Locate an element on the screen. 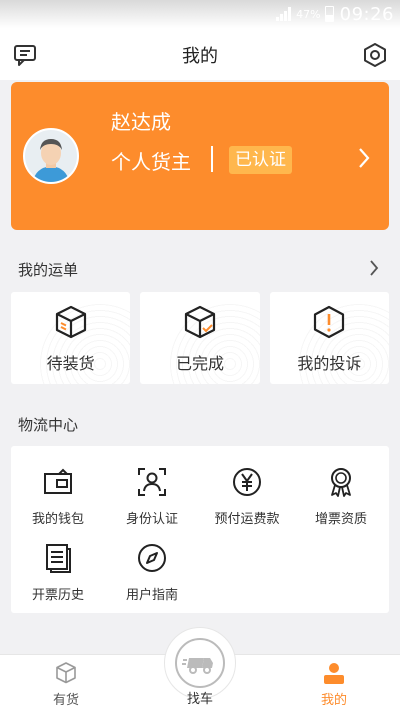  order-card-pending: 待装货 is located at coordinates (71, 338).